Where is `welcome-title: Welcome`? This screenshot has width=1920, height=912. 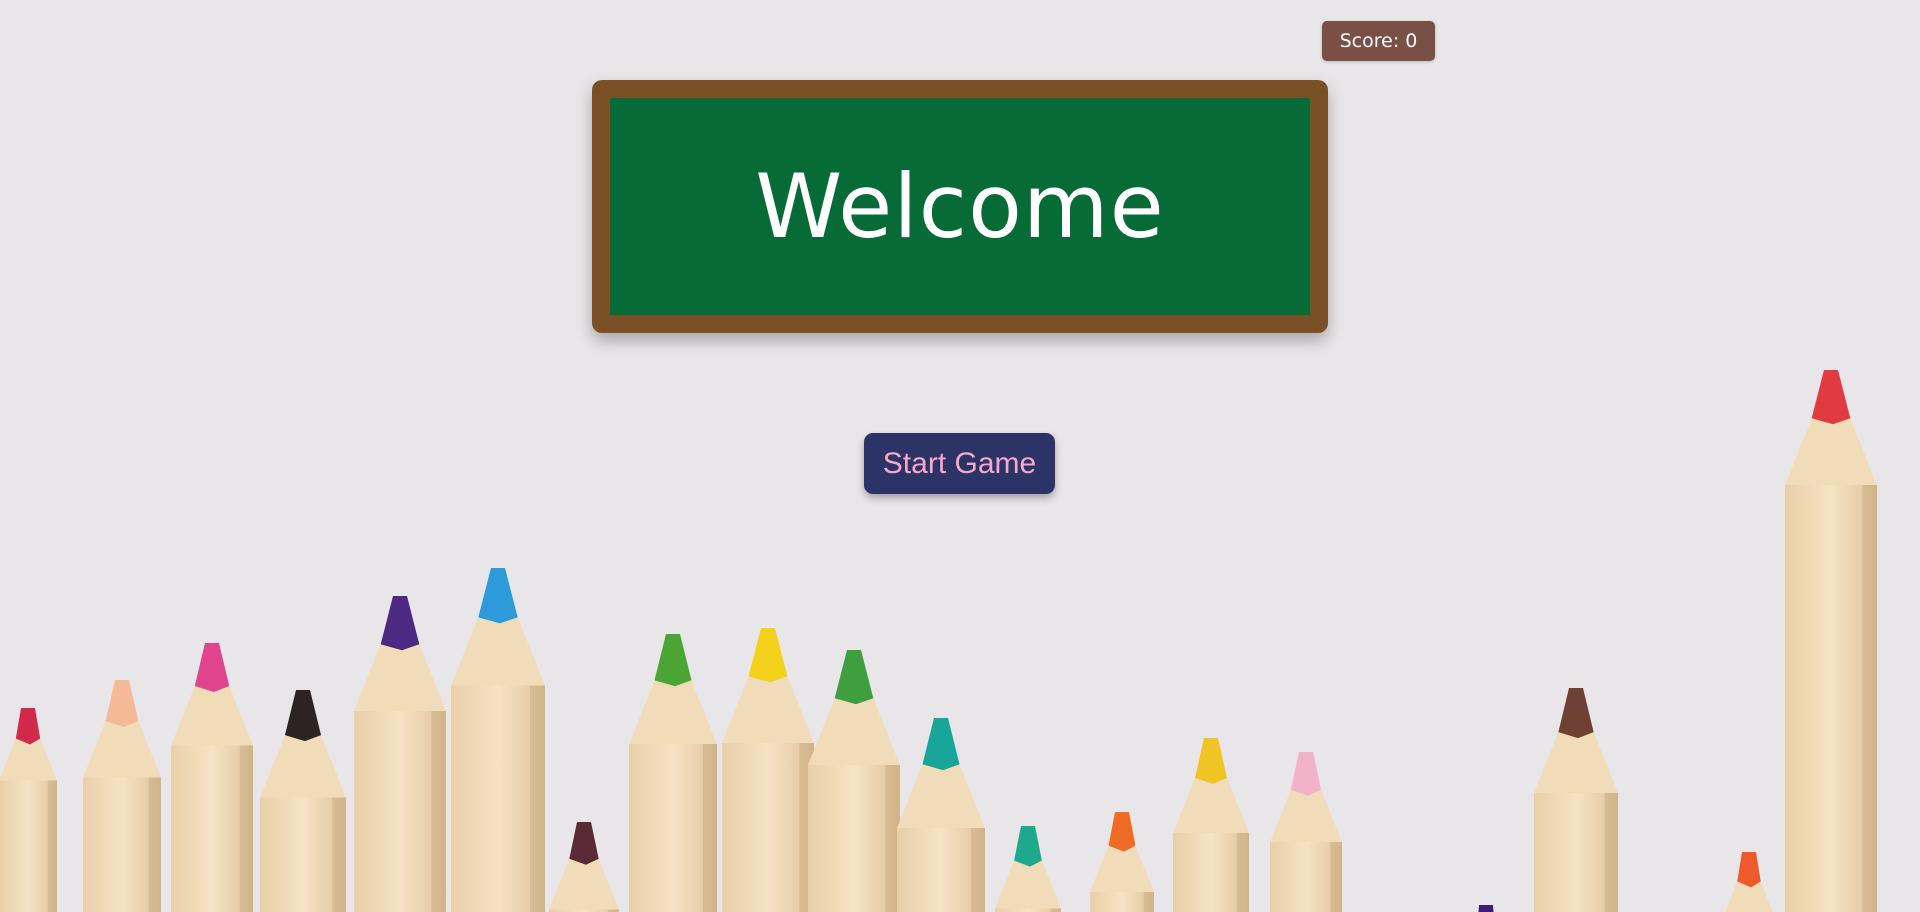
welcome-title: Welcome is located at coordinates (960, 206).